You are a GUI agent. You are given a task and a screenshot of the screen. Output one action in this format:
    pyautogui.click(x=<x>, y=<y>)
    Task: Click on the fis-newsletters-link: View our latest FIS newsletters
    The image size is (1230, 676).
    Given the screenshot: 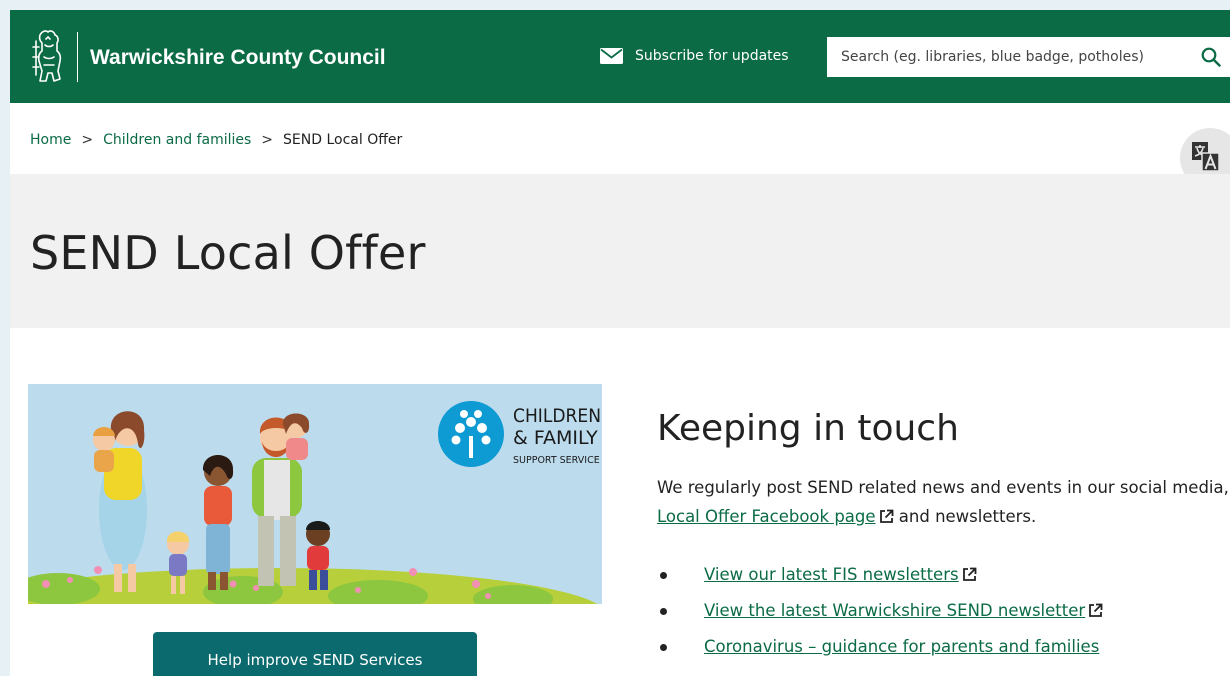 What is the action you would take?
    pyautogui.click(x=831, y=574)
    